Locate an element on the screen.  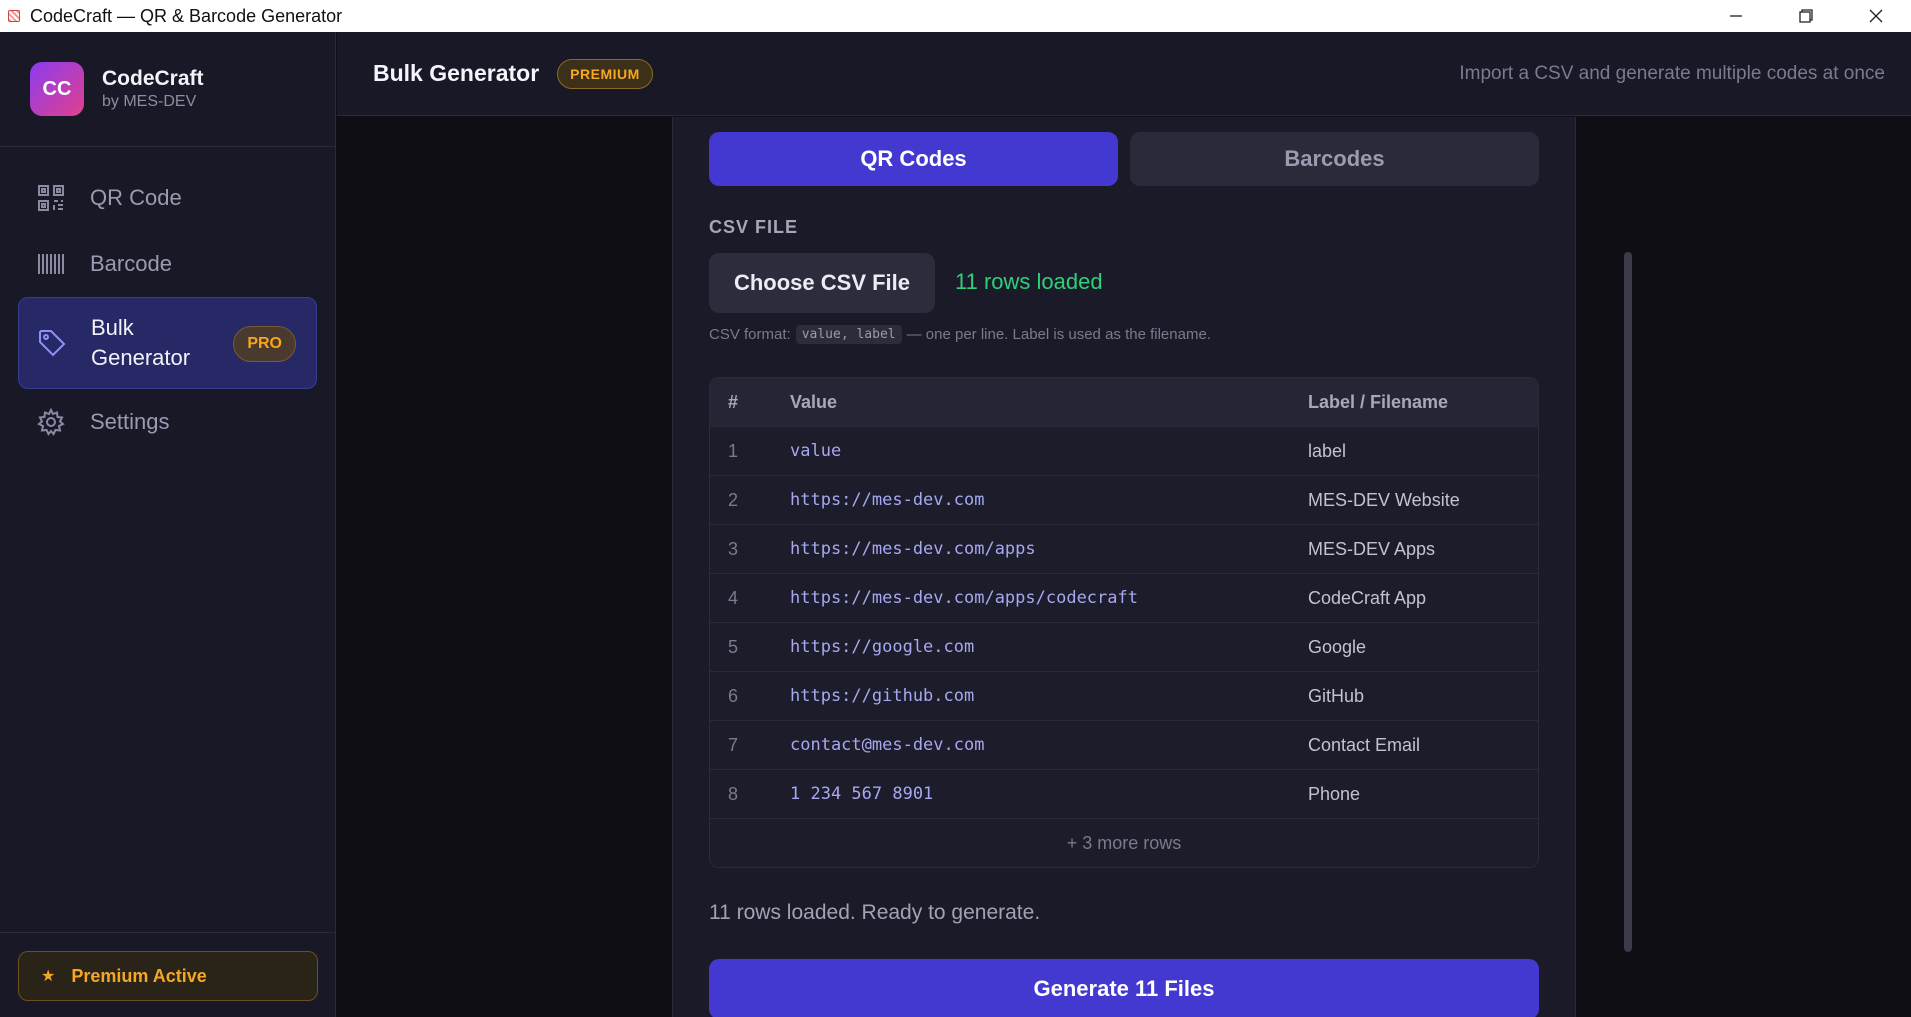
sidebar-item-settings: Settings is located at coordinates (167, 422).